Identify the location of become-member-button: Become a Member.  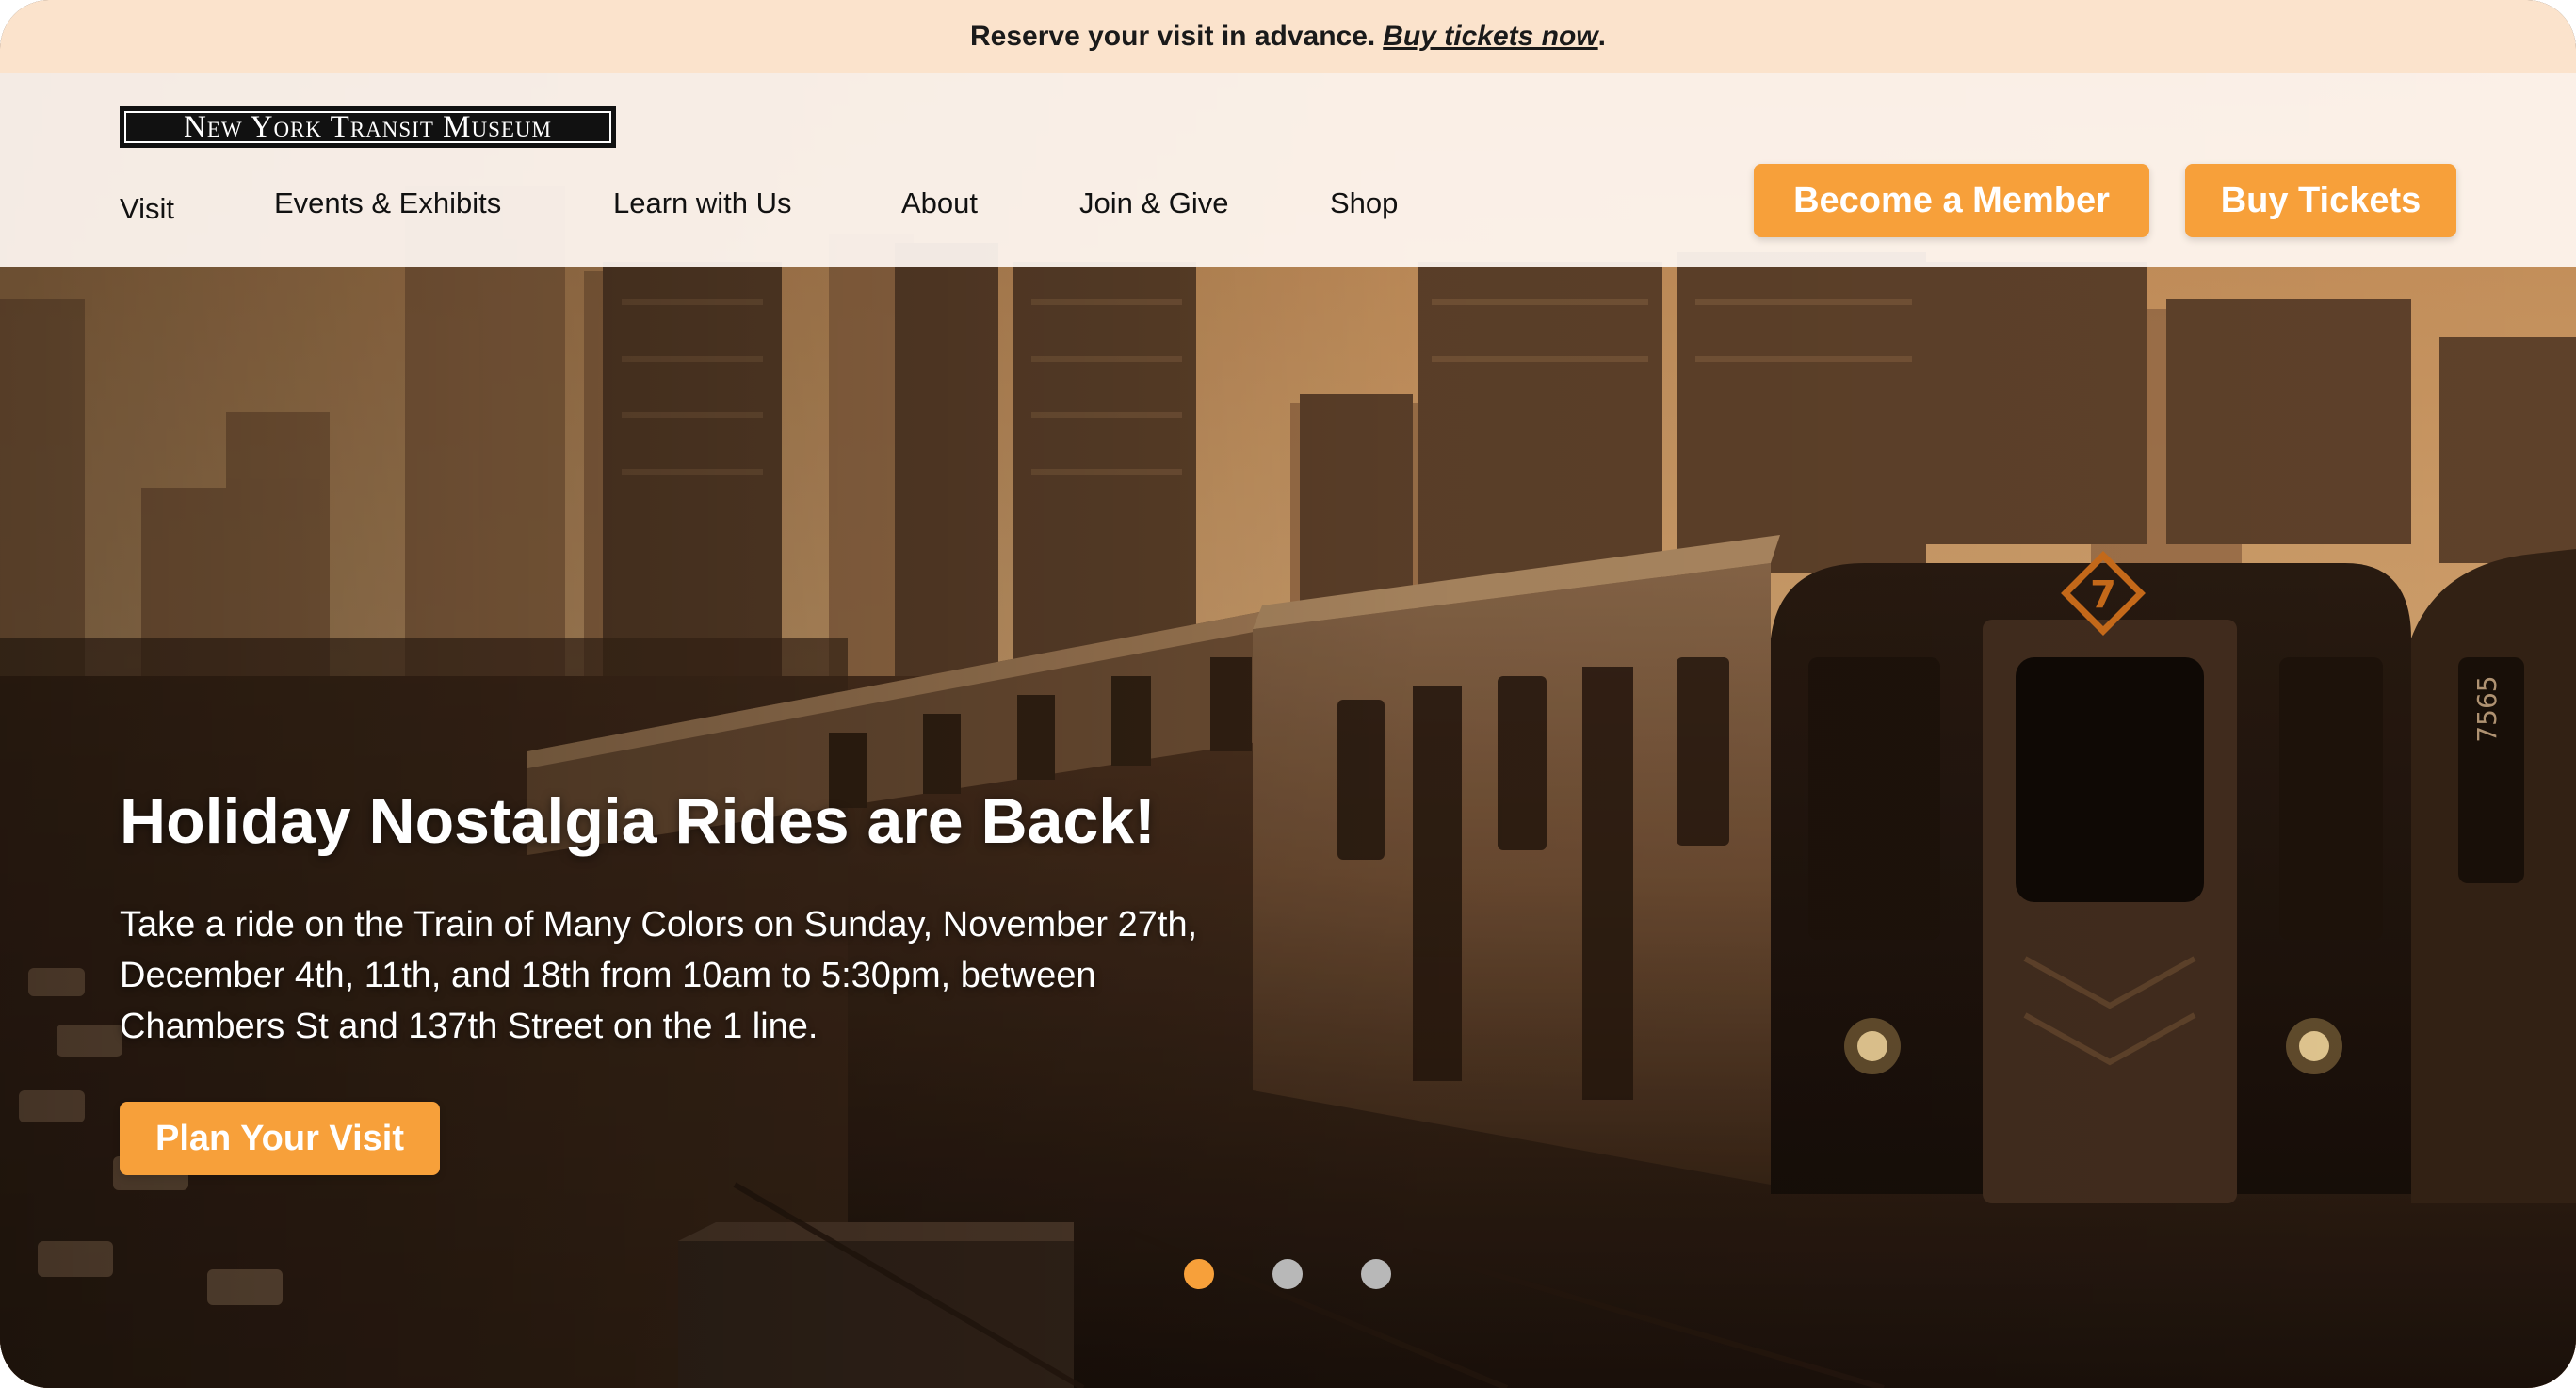
(1951, 201).